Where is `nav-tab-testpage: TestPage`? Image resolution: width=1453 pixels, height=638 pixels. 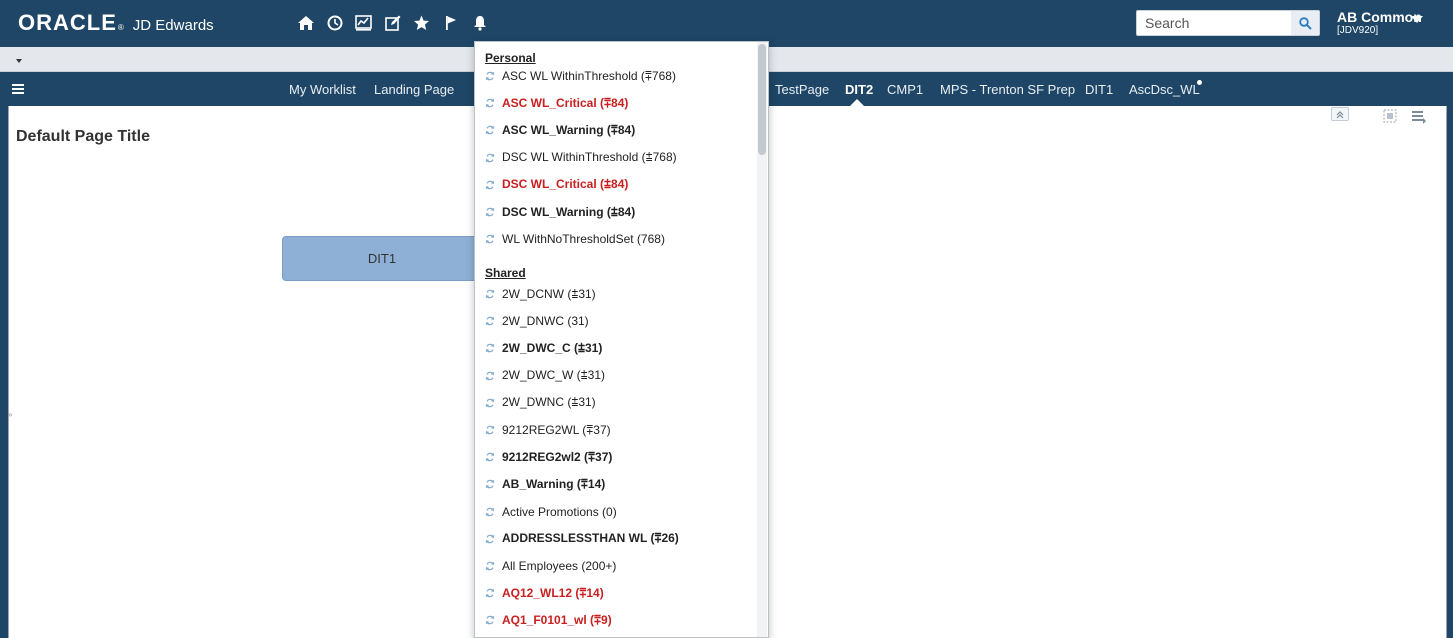 nav-tab-testpage: TestPage is located at coordinates (802, 89).